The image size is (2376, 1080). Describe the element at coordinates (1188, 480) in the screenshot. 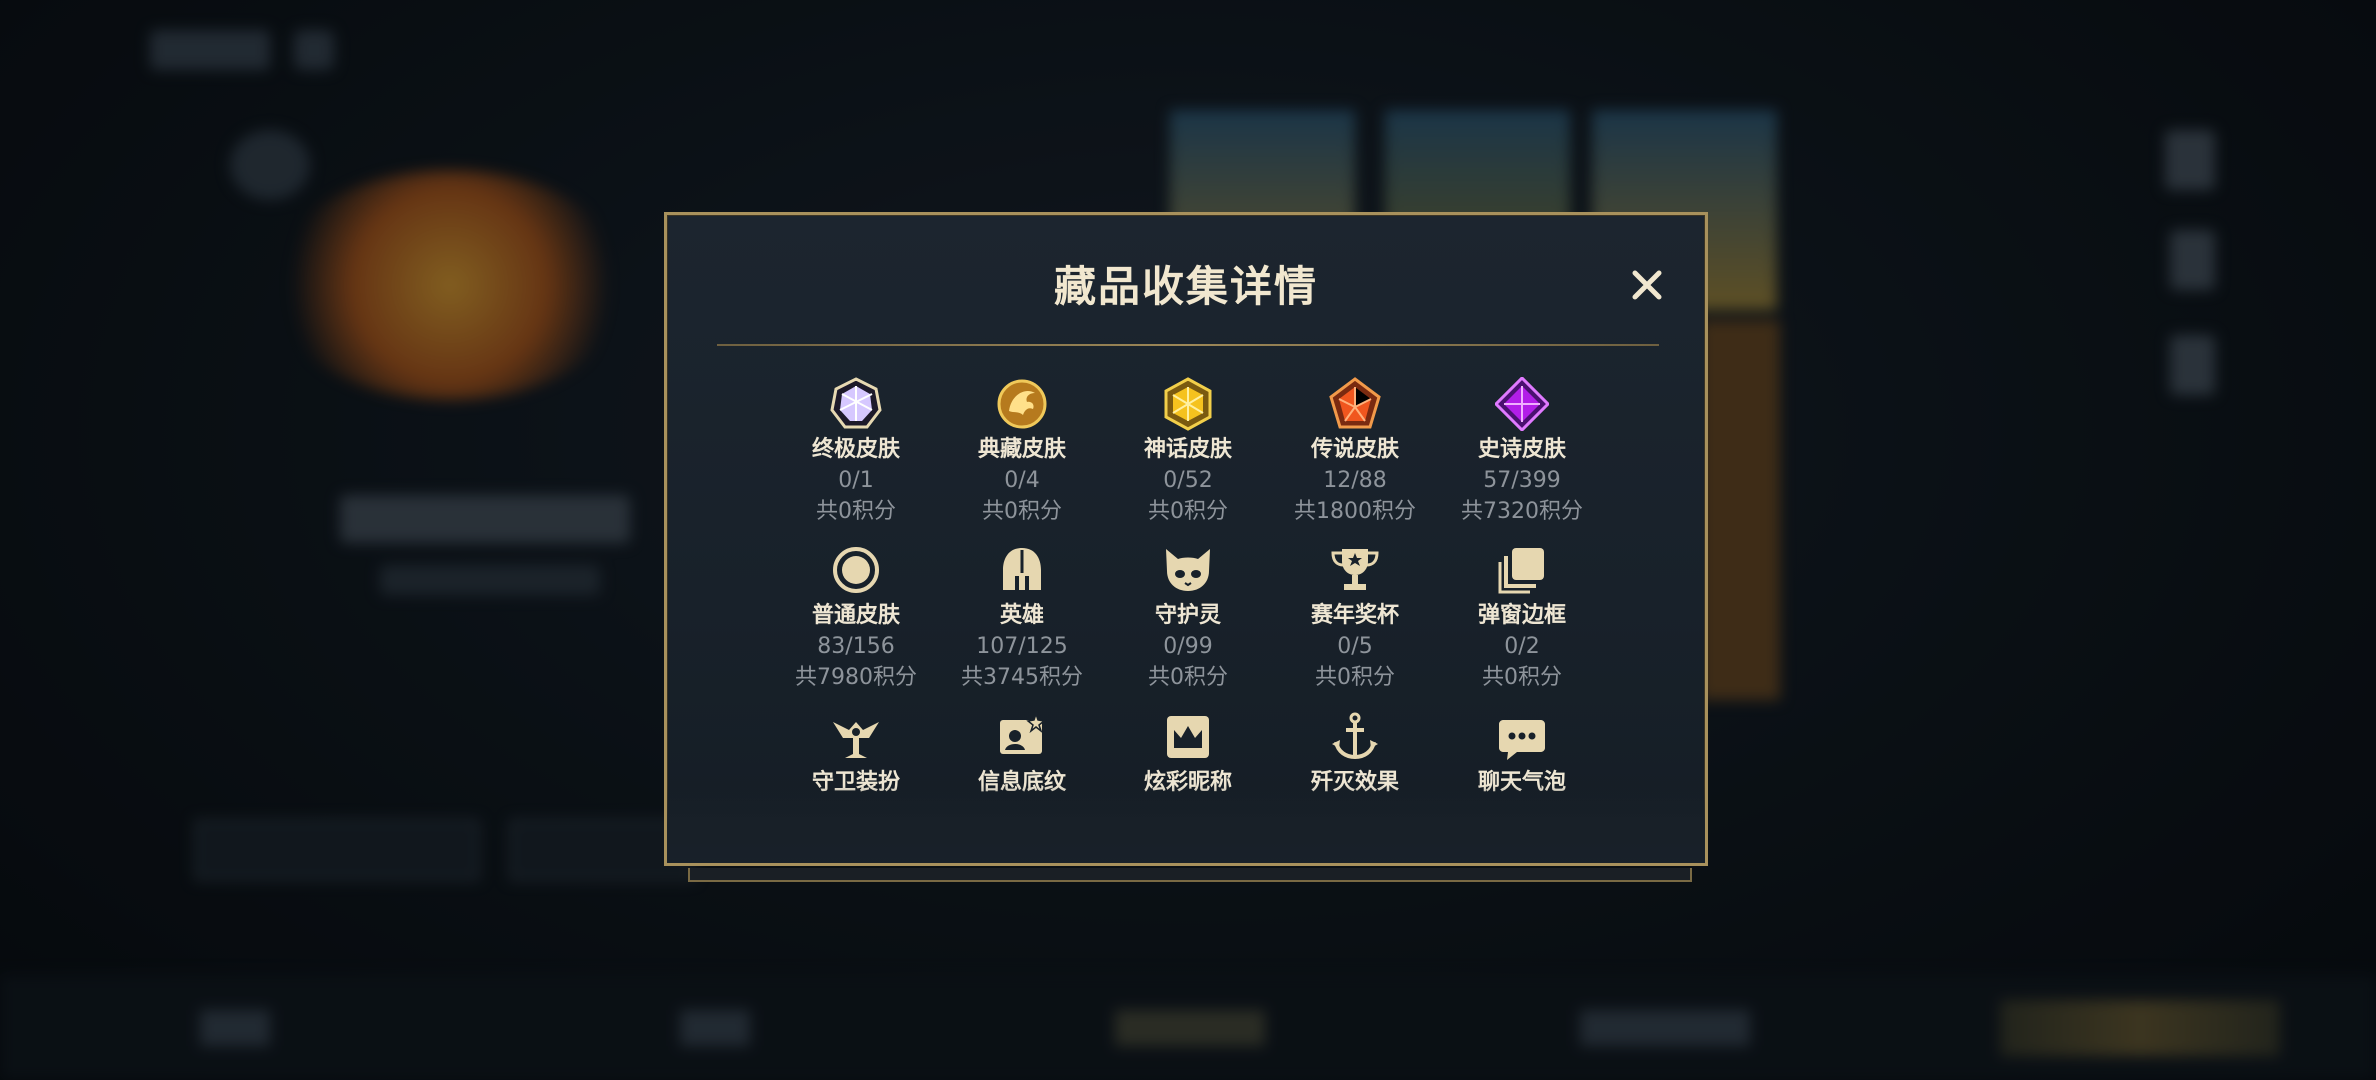

I see `item-count: 0/52` at that location.